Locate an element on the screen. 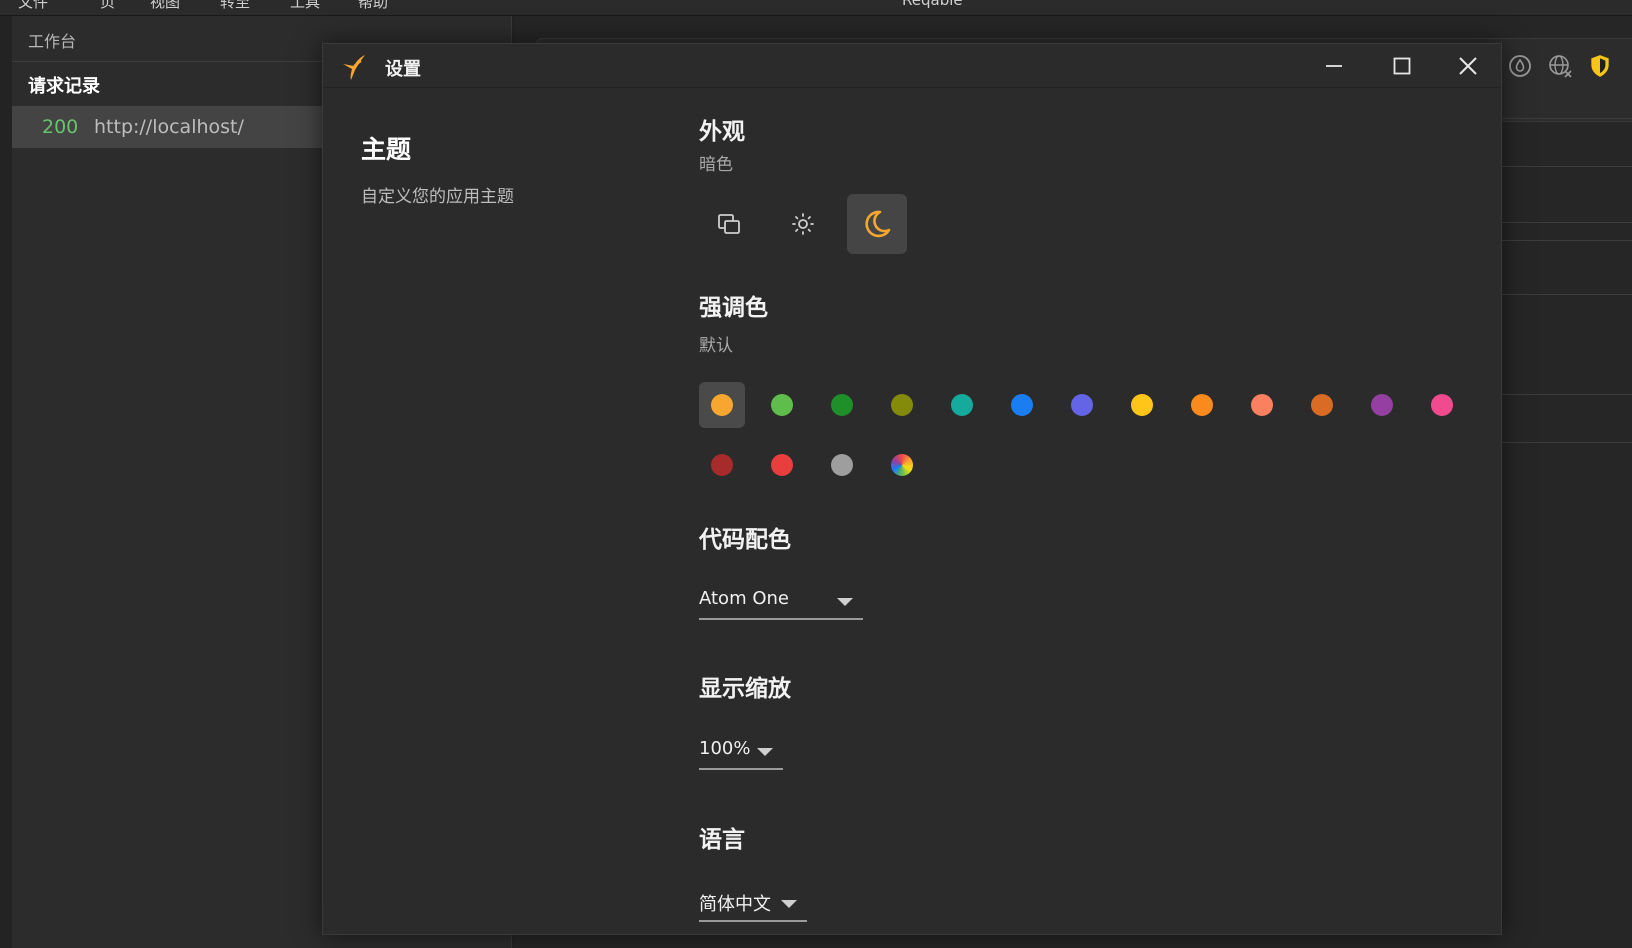  maximize-icon is located at coordinates (1402, 66).